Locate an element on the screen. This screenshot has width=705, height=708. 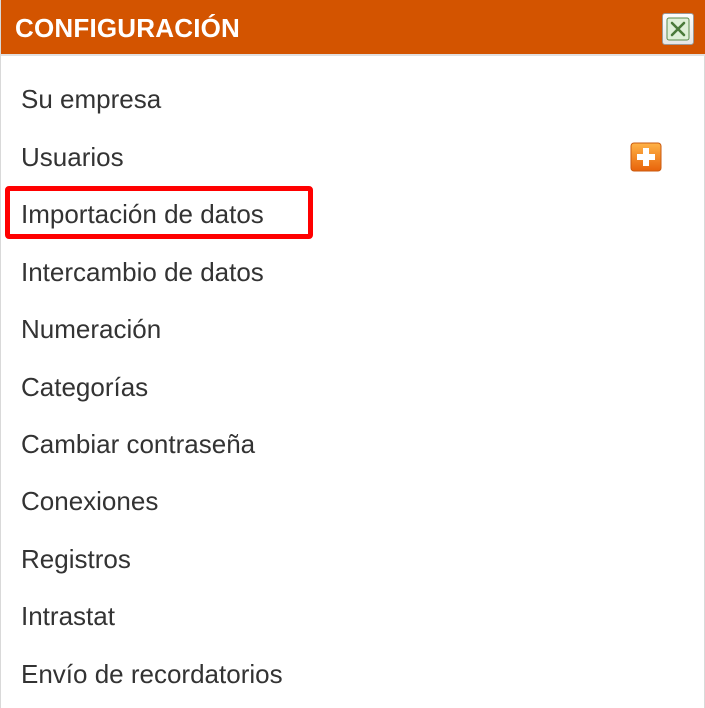
menu-item-registros: Registros is located at coordinates (76, 559).